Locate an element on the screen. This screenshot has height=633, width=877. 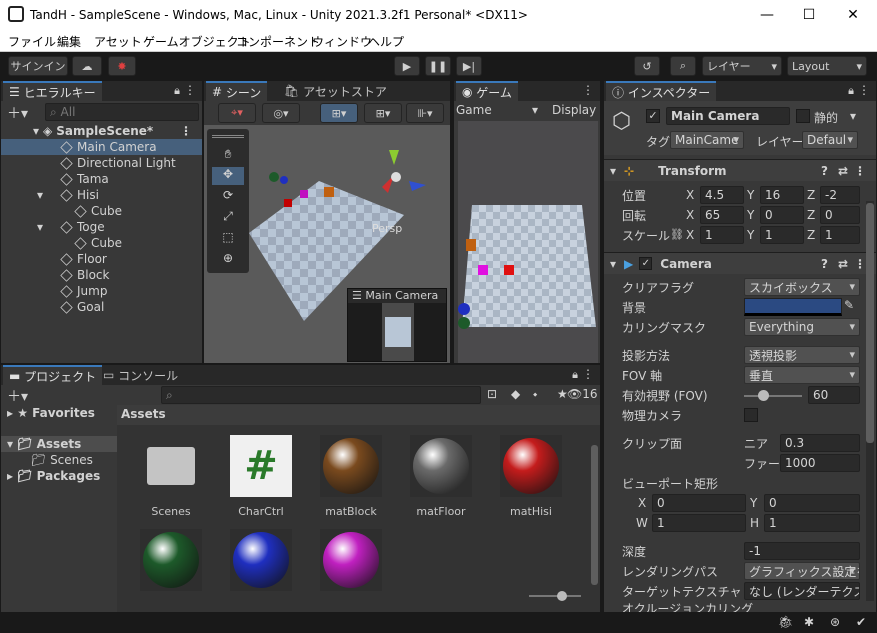
render-mode-dropdown: ◎▾ is located at coordinates (281, 113).